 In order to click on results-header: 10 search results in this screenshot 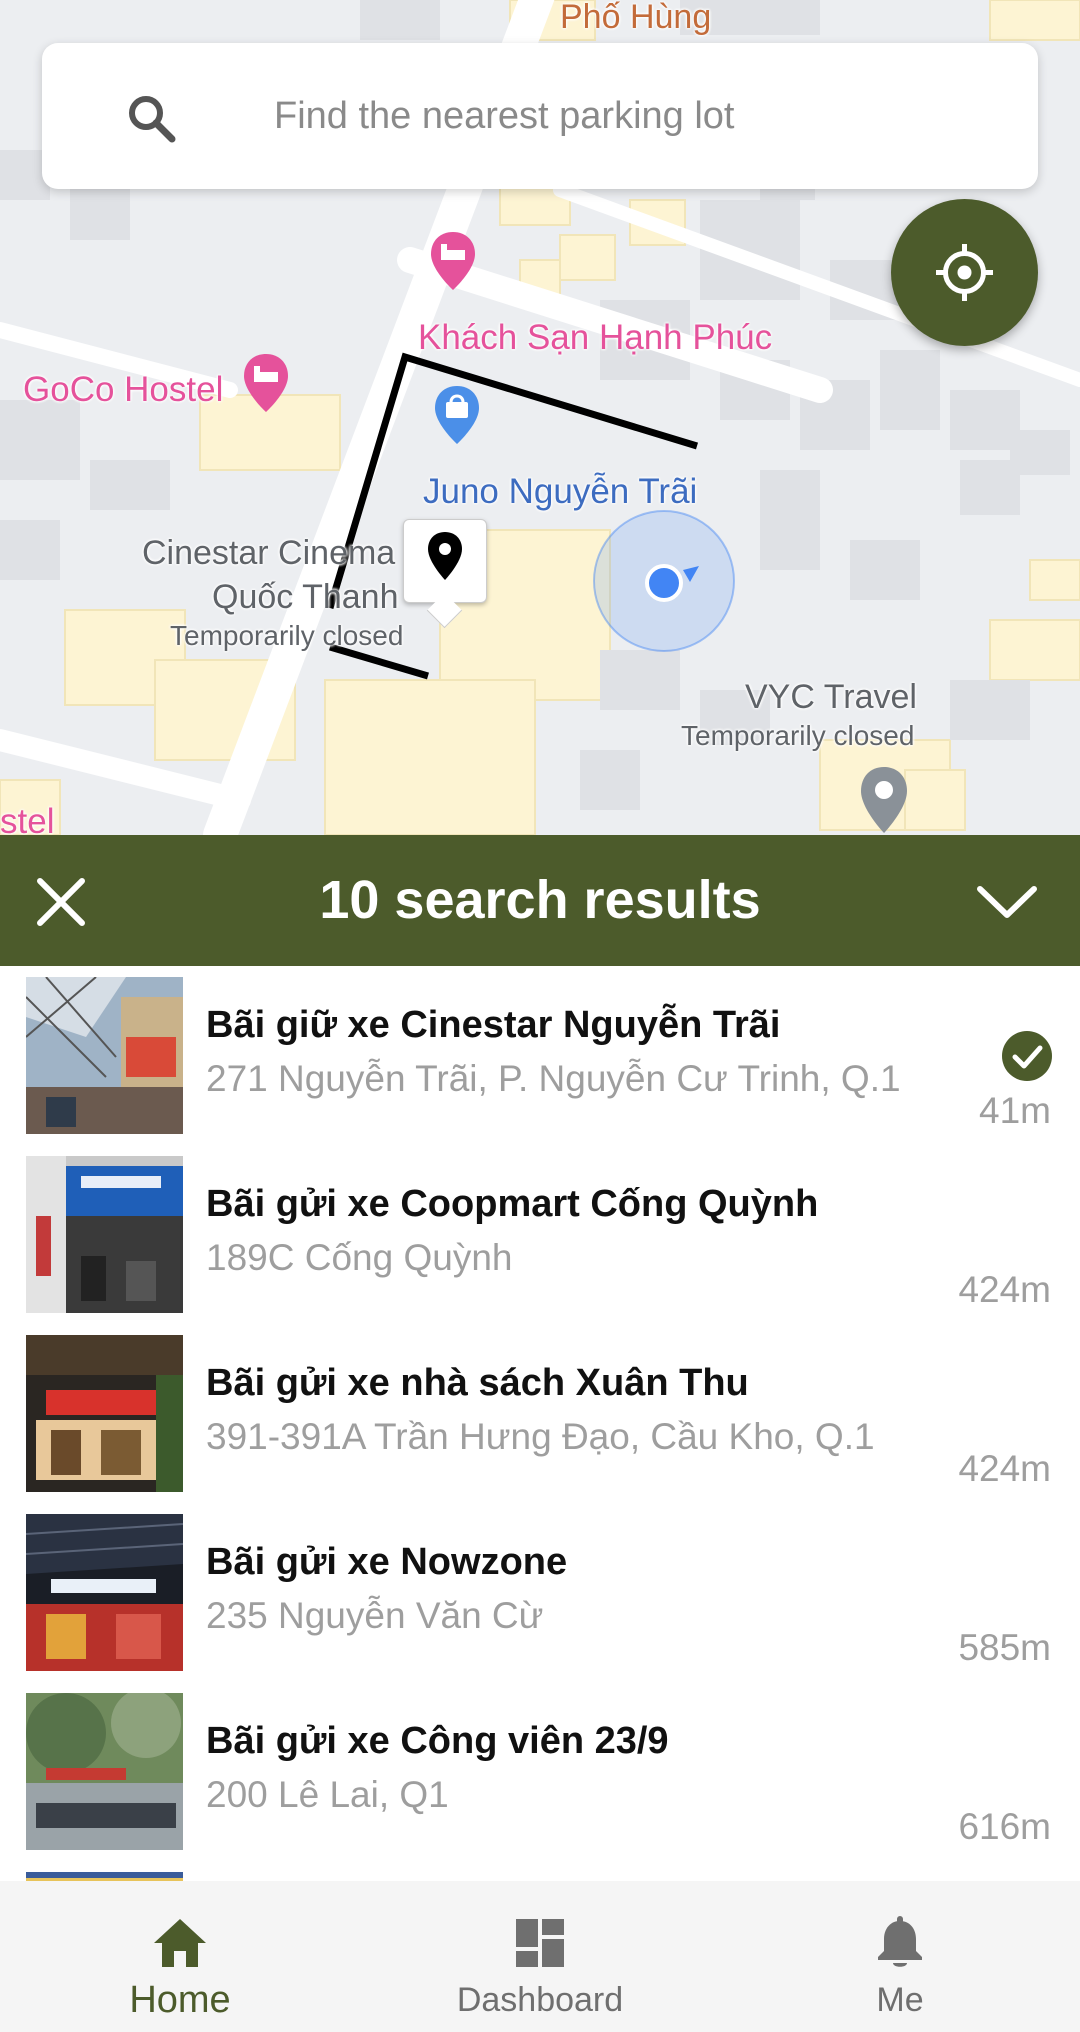, I will do `click(540, 900)`.